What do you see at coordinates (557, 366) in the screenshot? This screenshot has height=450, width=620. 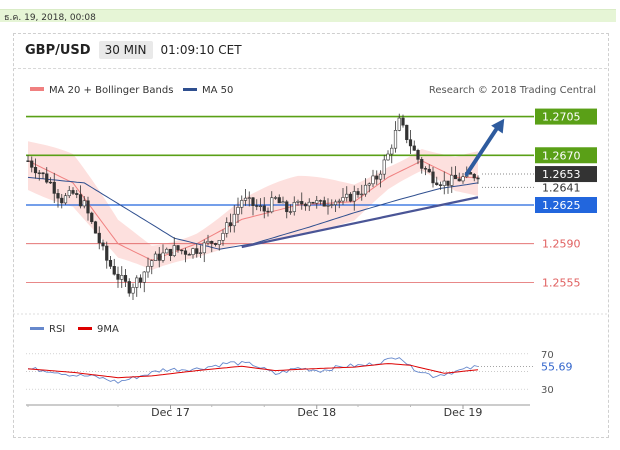 I see `rsi-current-label: 55.69` at bounding box center [557, 366].